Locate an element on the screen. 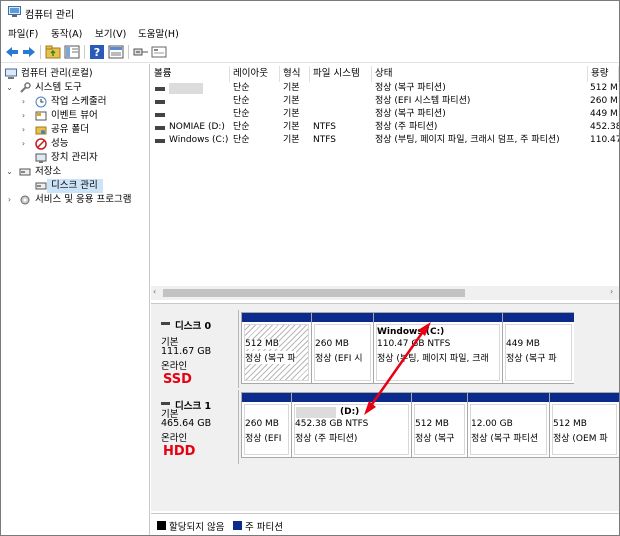 The image size is (620, 536). show-hide-tree-icon is located at coordinates (72, 52).